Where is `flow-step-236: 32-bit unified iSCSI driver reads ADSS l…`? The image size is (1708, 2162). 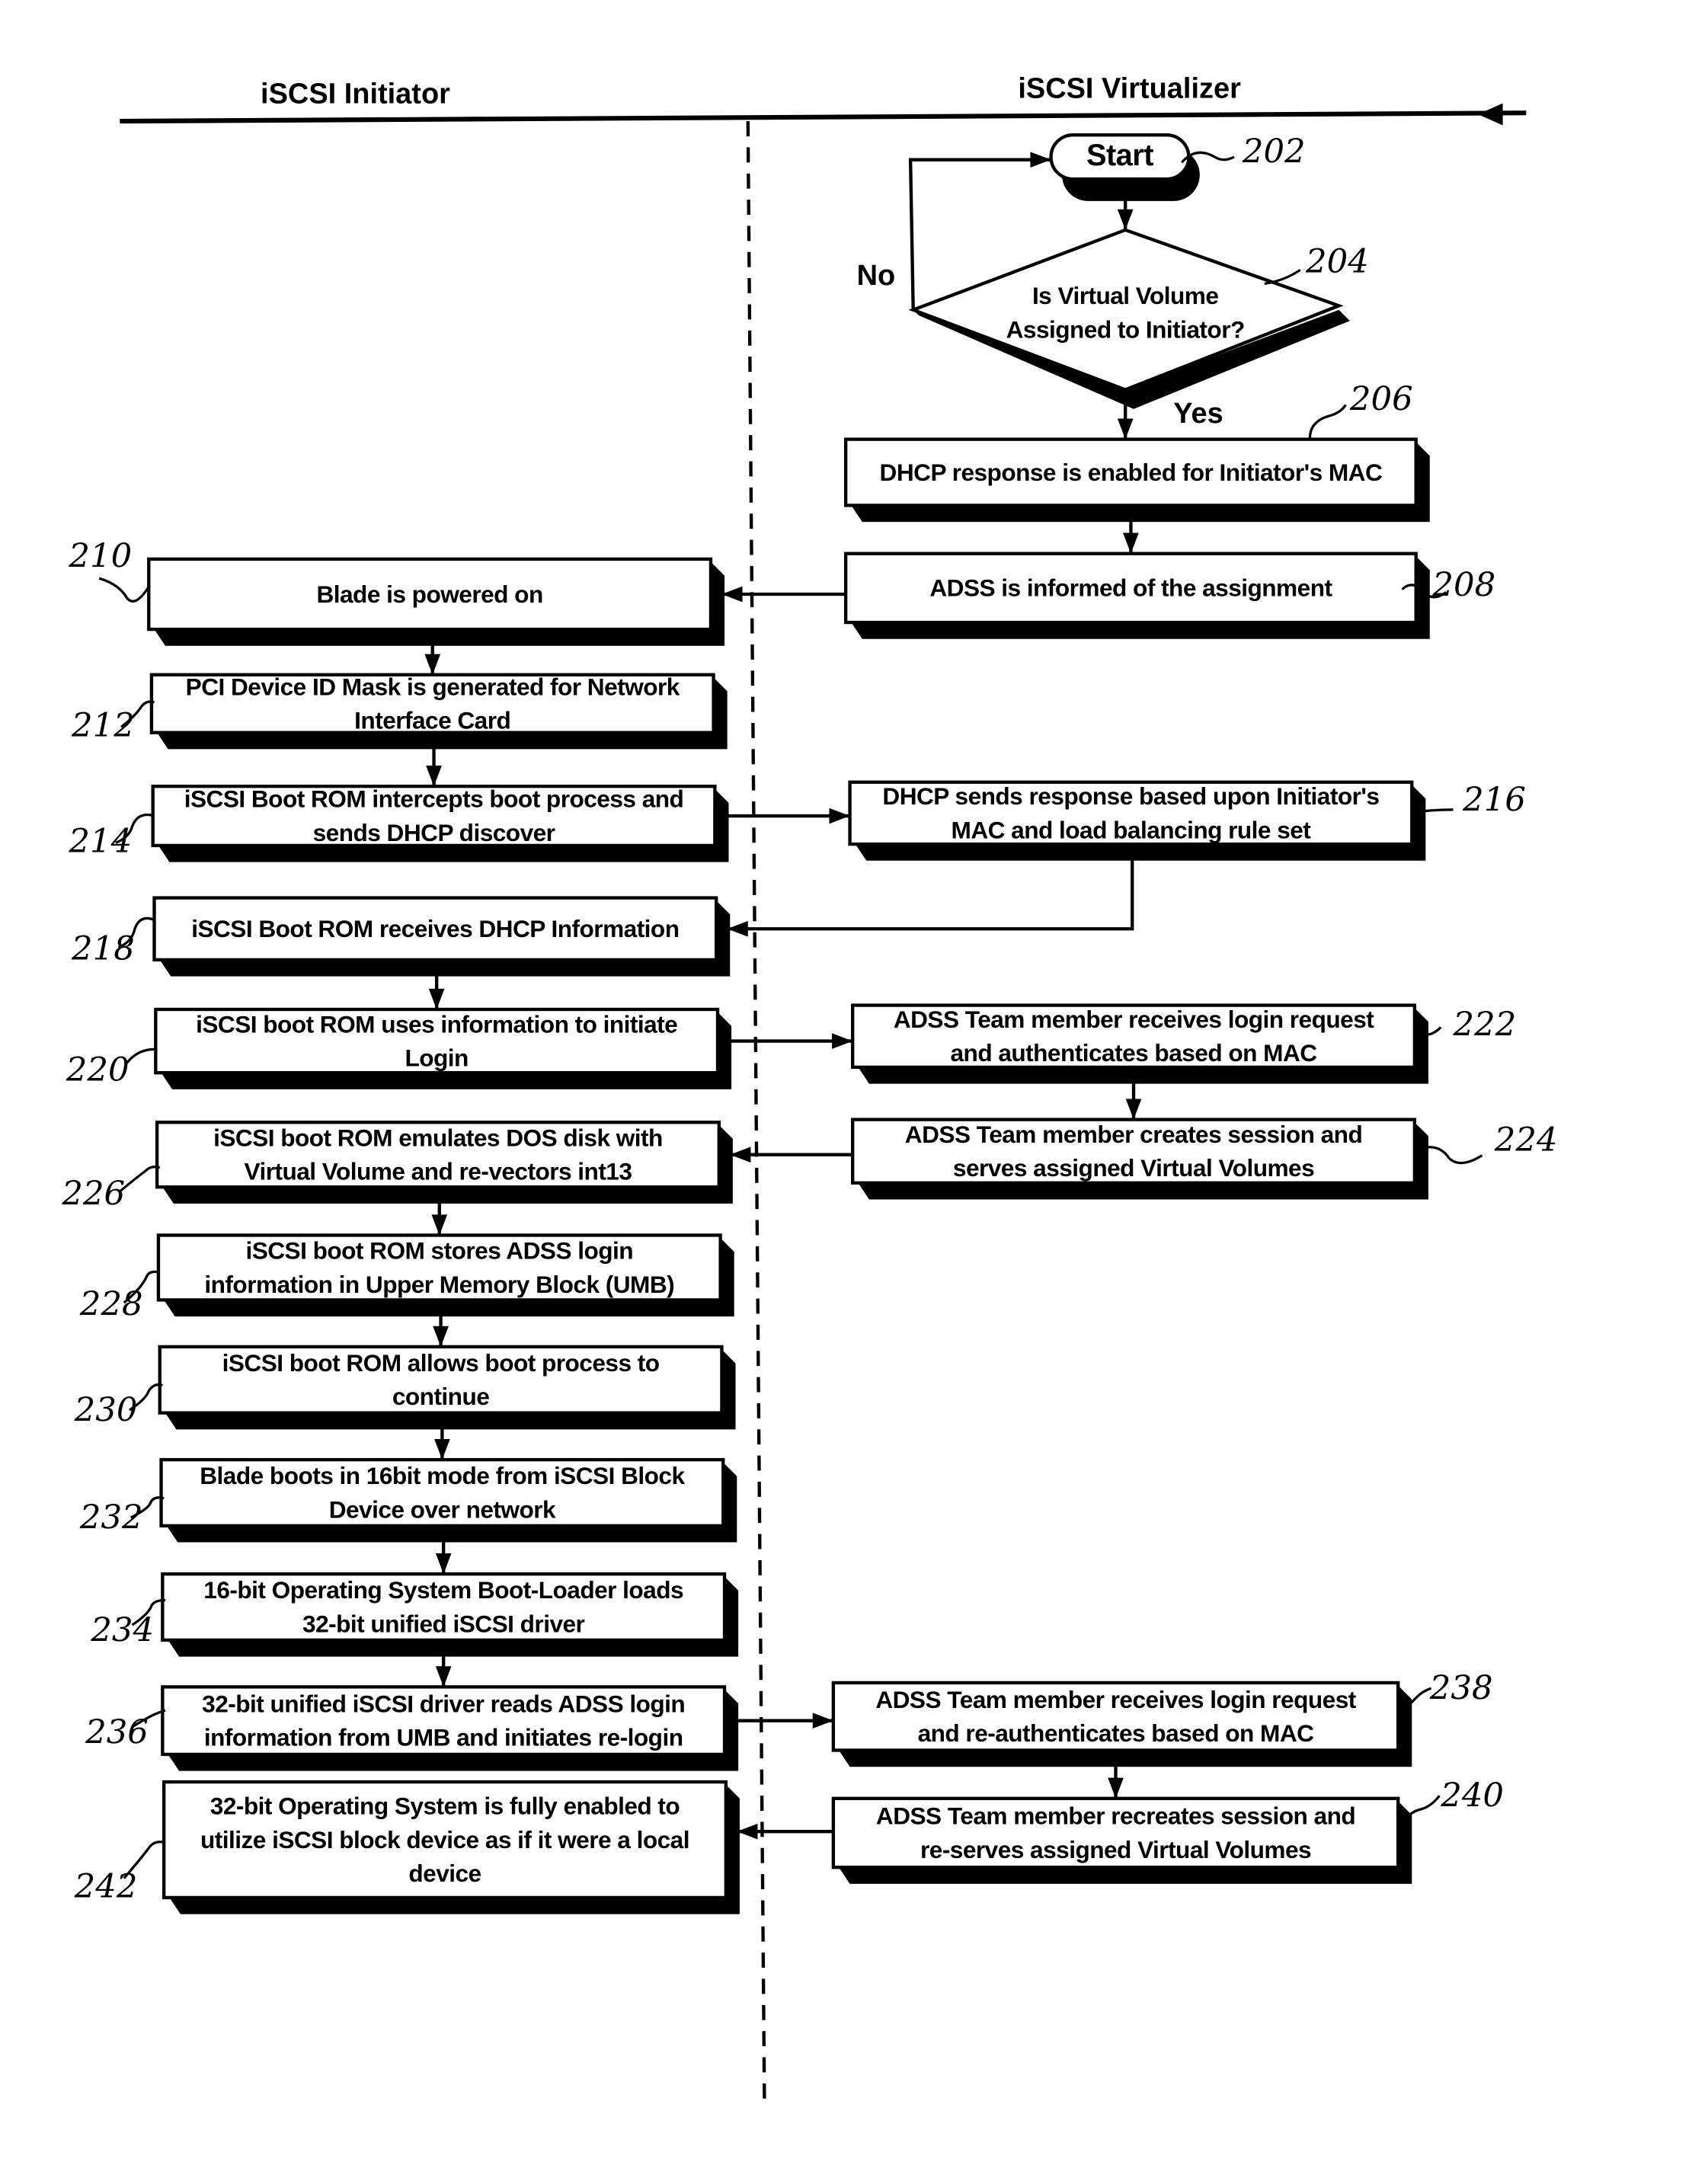 flow-step-236: 32-bit unified iSCSI driver reads ADSS l… is located at coordinates (412, 1728).